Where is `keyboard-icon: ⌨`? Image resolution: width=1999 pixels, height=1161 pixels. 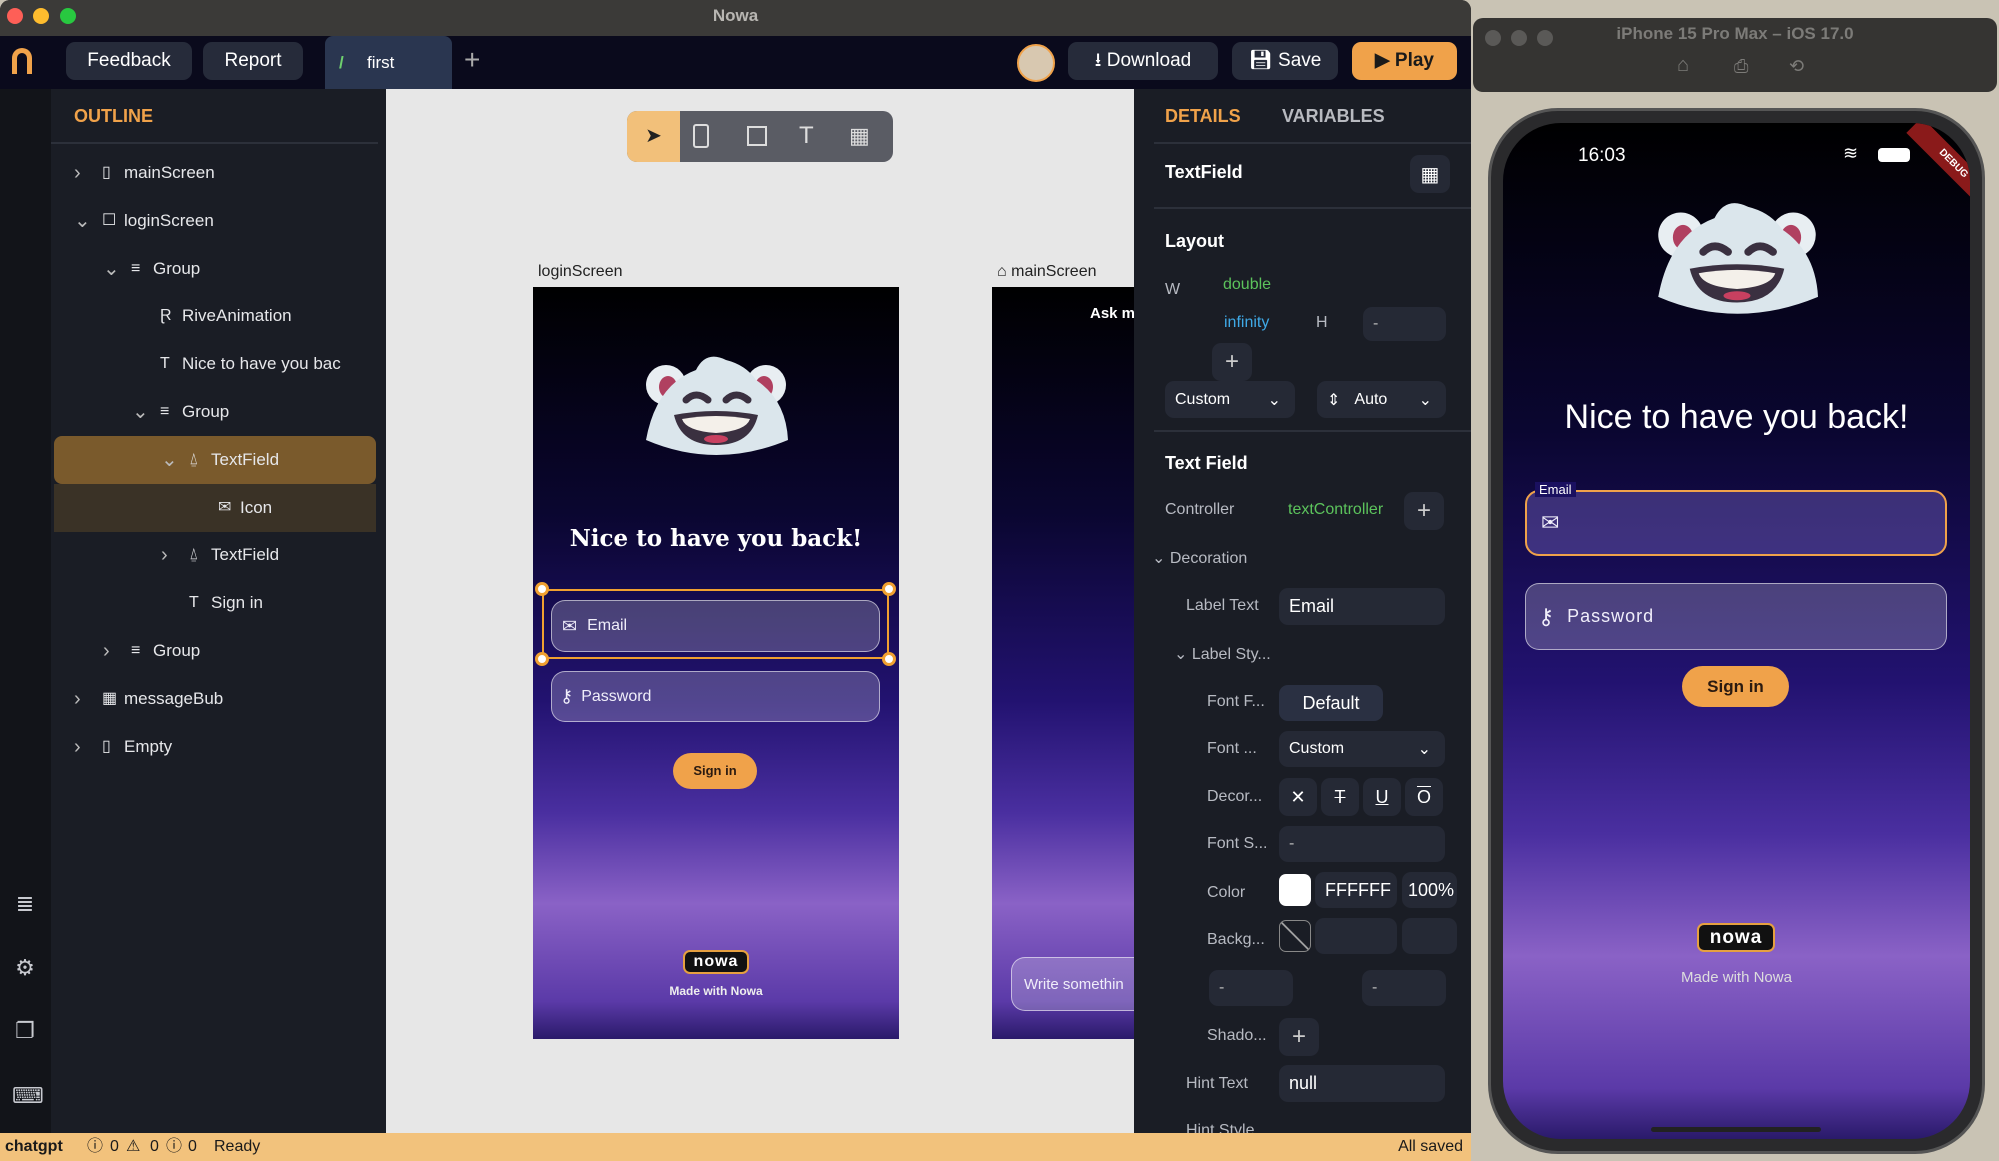 keyboard-icon: ⌨ is located at coordinates (28, 1096).